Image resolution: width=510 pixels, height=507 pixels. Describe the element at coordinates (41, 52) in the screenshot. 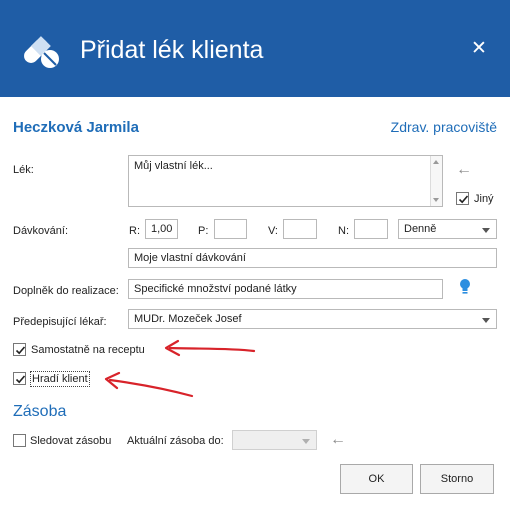

I see `pills-icon` at that location.